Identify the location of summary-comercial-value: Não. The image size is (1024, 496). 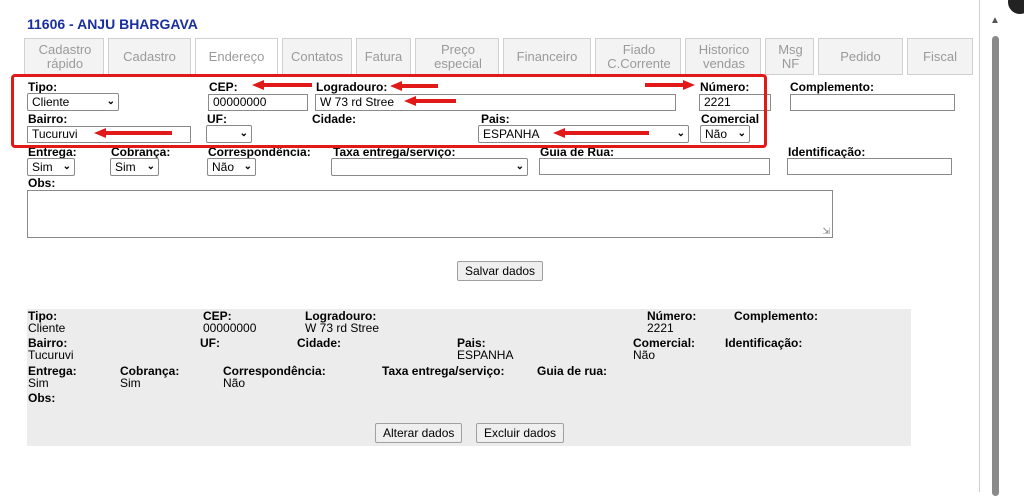
(644, 355).